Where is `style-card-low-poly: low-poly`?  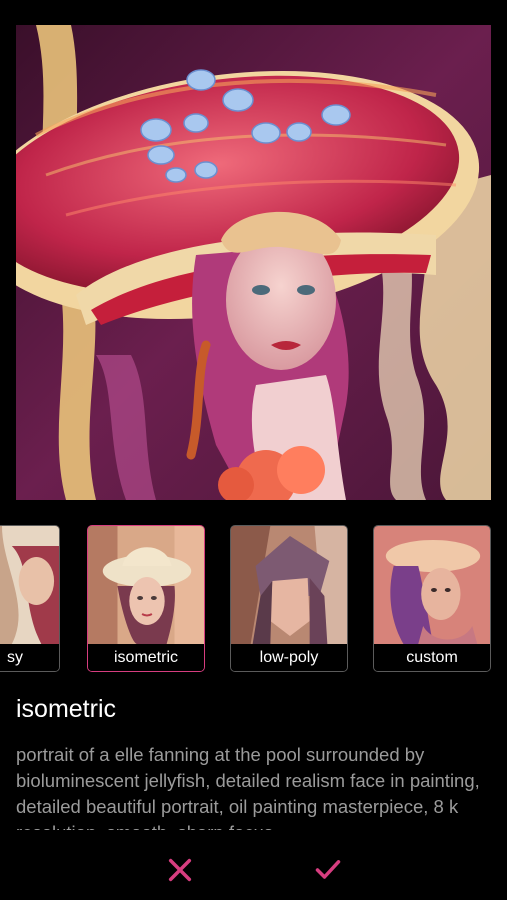
style-card-low-poly: low-poly is located at coordinates (289, 598).